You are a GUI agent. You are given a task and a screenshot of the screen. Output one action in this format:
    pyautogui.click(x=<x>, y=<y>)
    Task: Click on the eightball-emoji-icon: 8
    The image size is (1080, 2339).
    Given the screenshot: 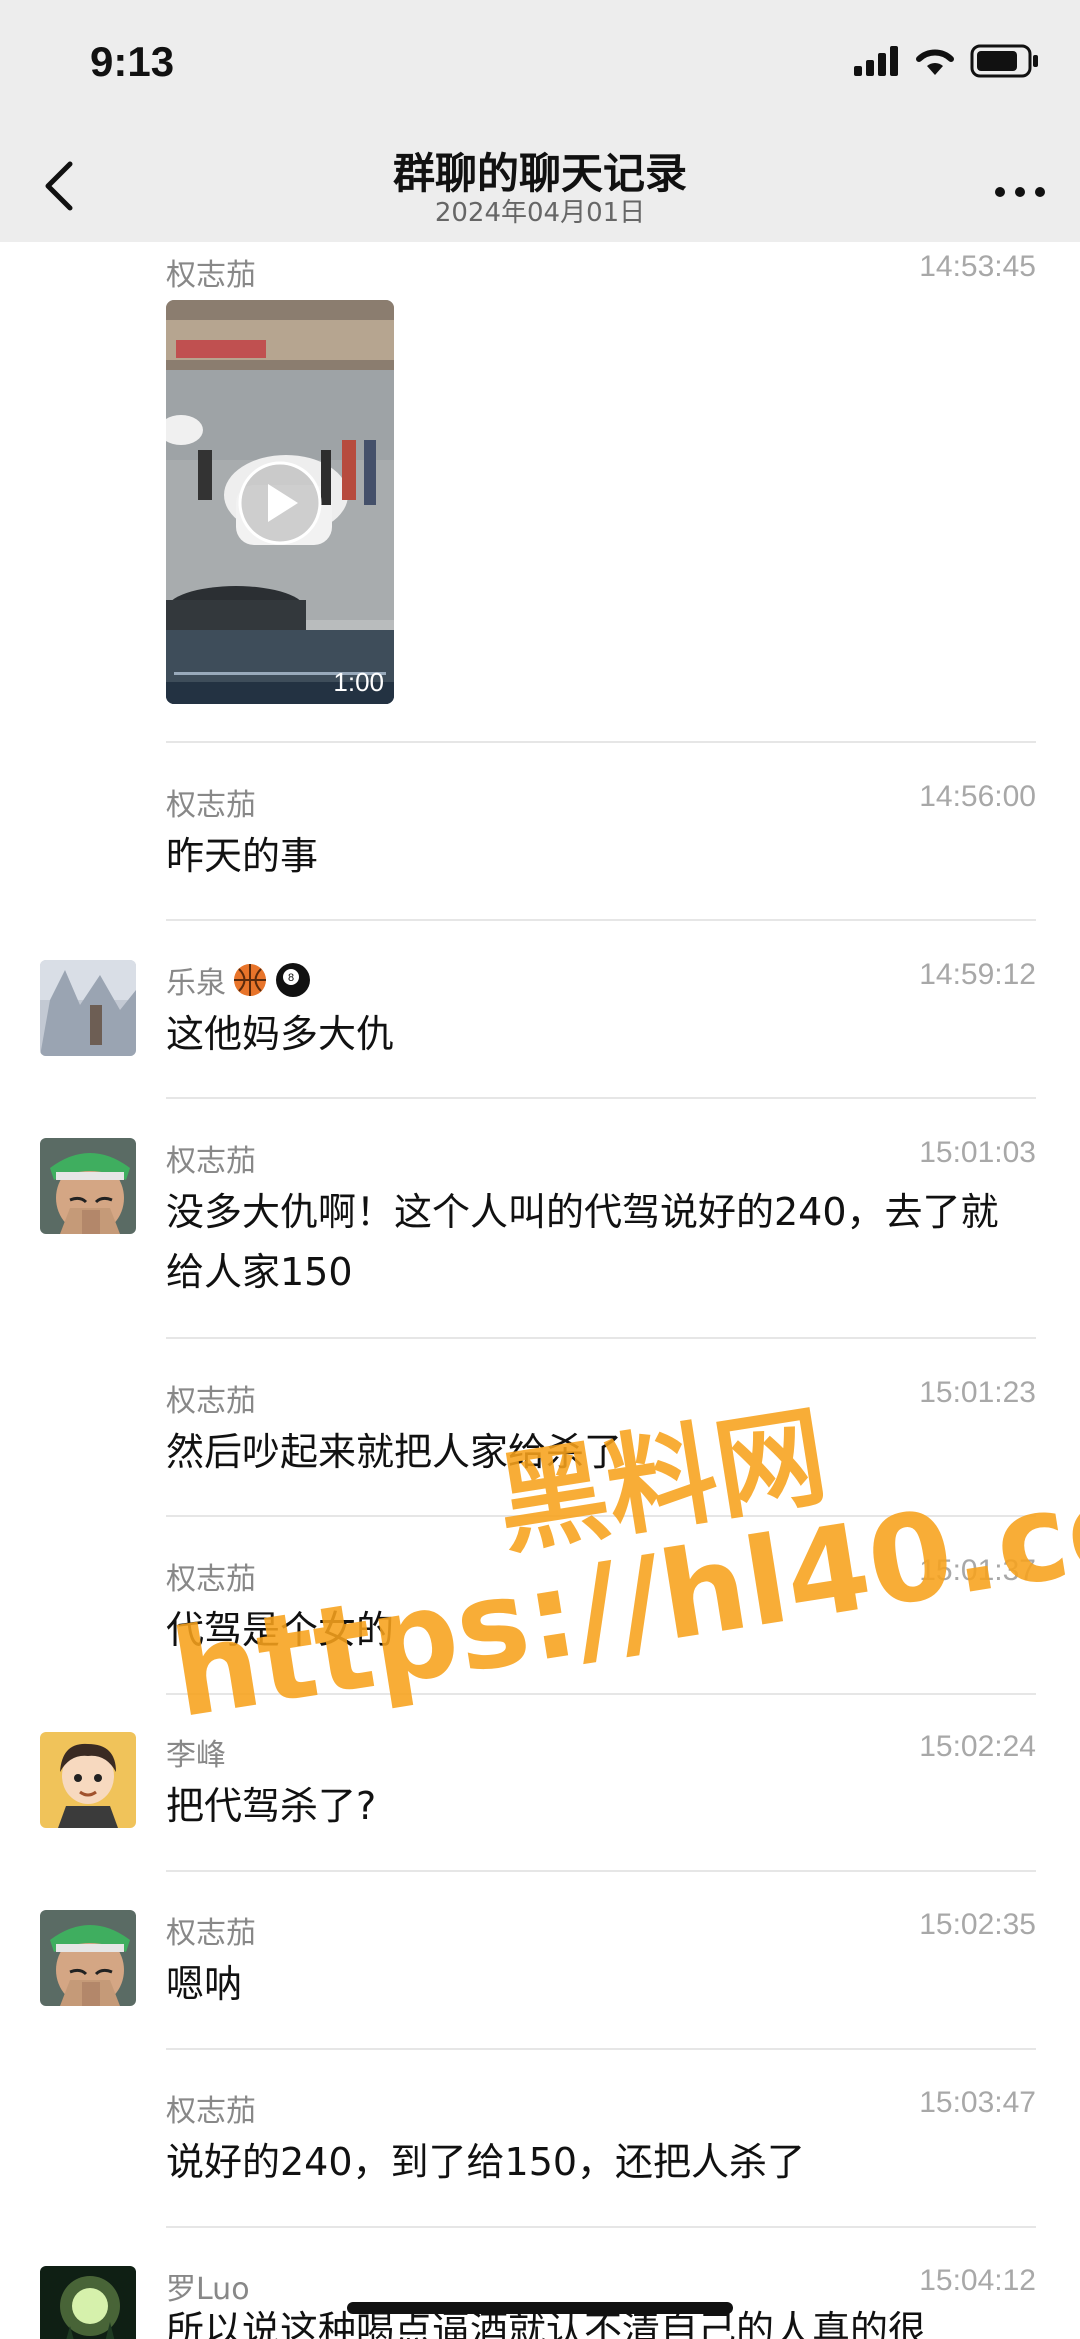 What is the action you would take?
    pyautogui.click(x=293, y=980)
    